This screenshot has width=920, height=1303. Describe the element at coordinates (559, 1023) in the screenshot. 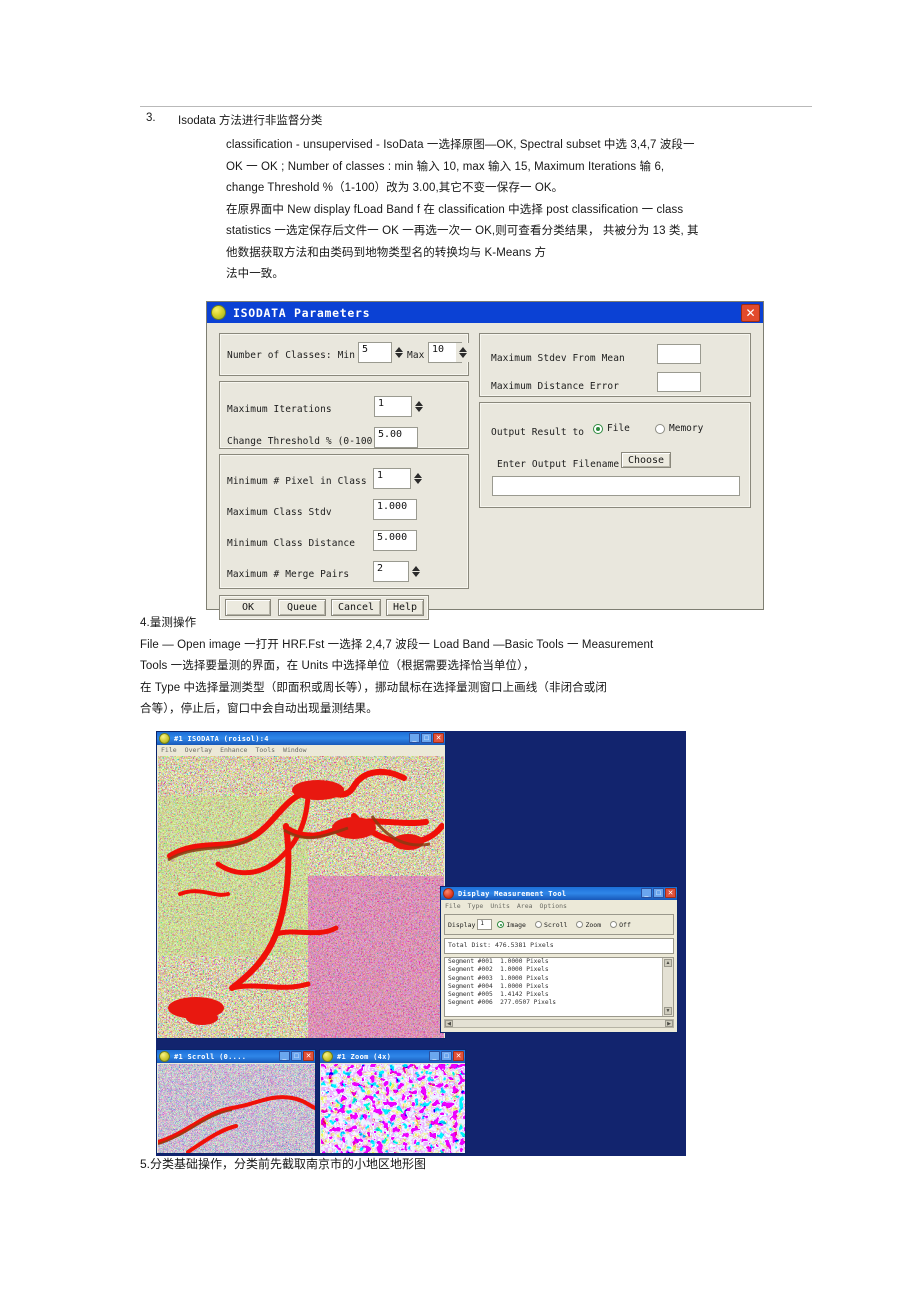

I see `horizontal-scrollbar: ◀ ▶` at that location.